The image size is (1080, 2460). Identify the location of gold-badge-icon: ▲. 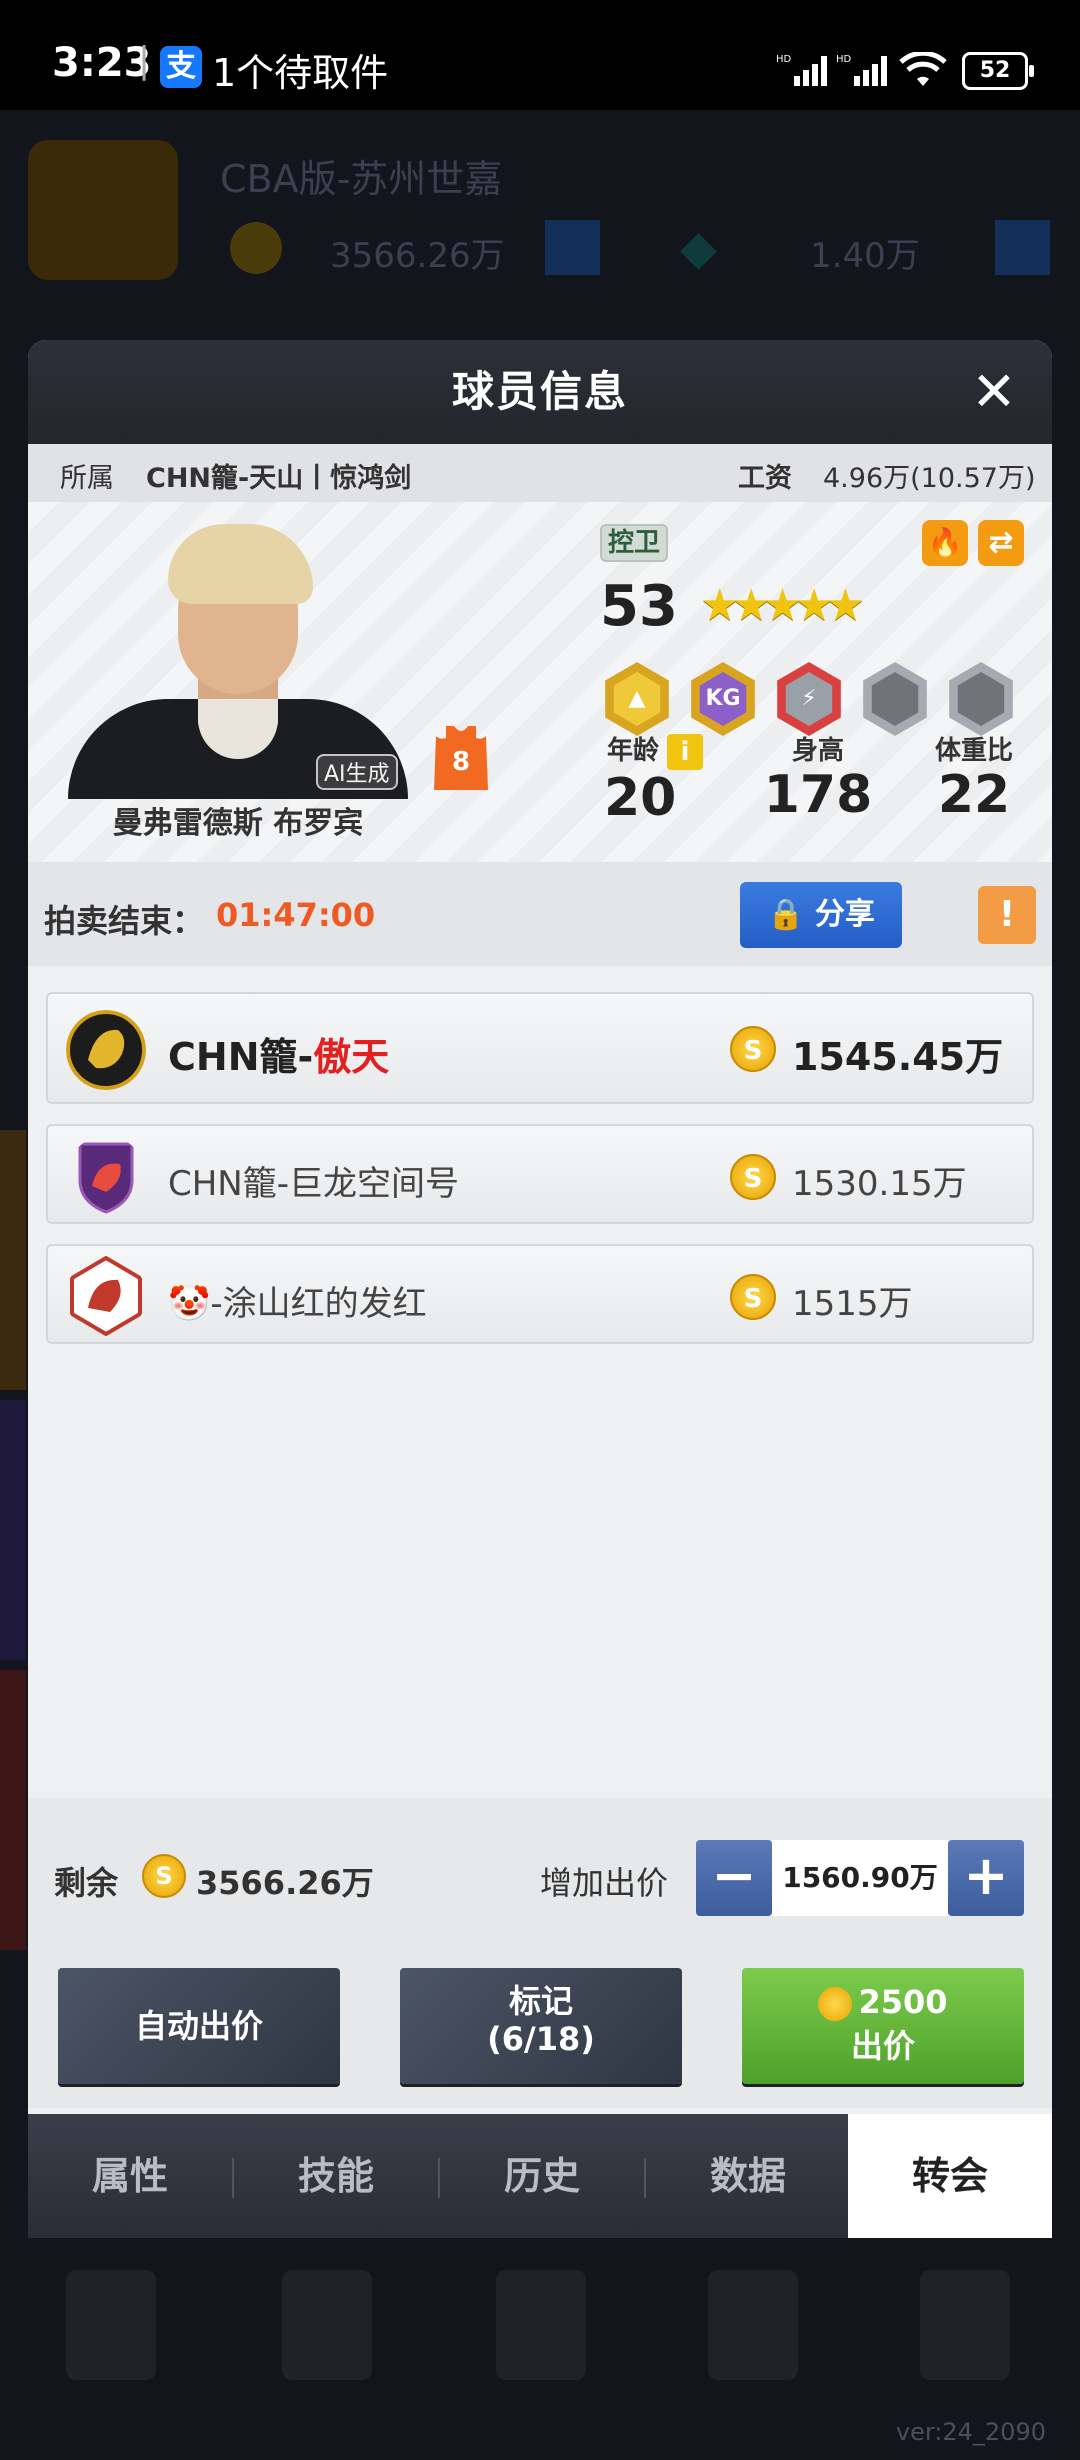
(637, 699).